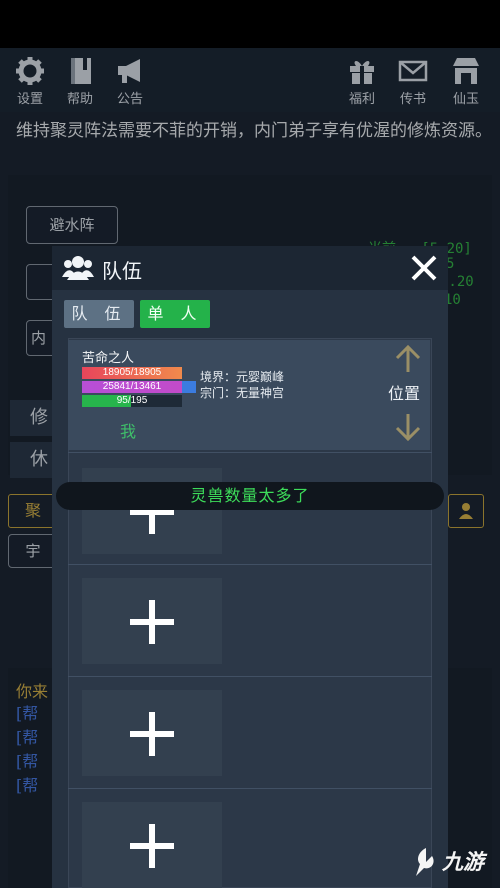  What do you see at coordinates (463, 862) in the screenshot?
I see `watermark-text: 九游` at bounding box center [463, 862].